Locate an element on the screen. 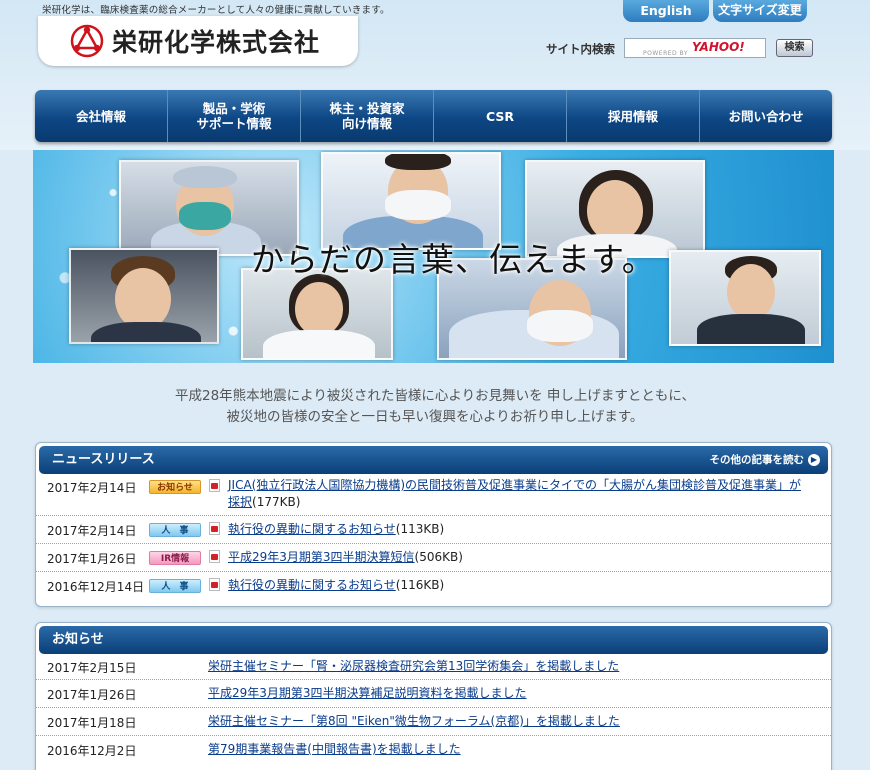  news-more-label: その他の記事を読む is located at coordinates (757, 460).